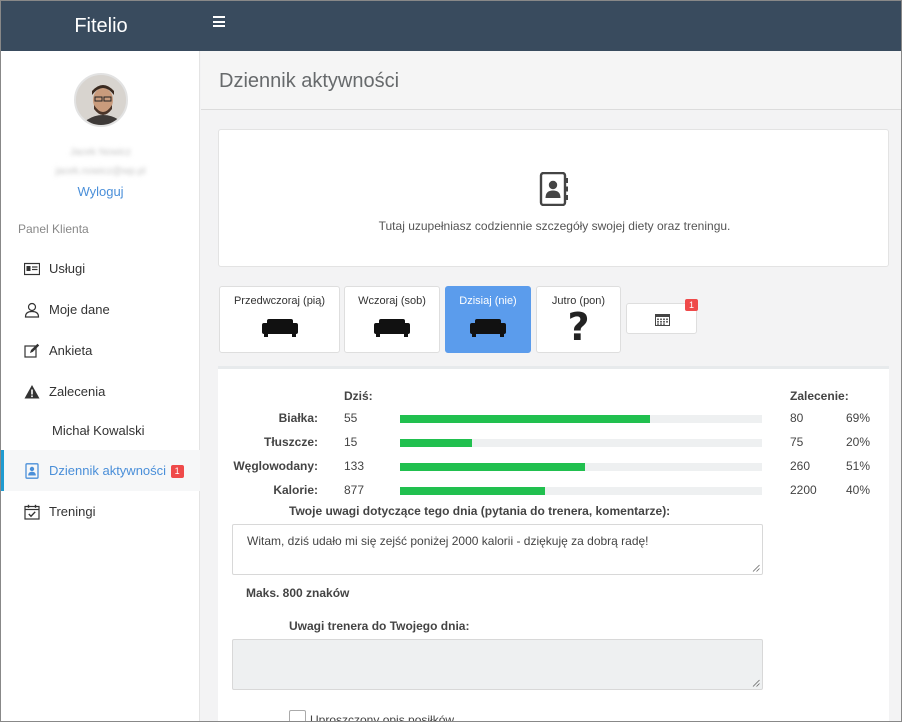 Image resolution: width=902 pixels, height=722 pixels. I want to click on sidebar-item-label: Moje dane, so click(79, 309).